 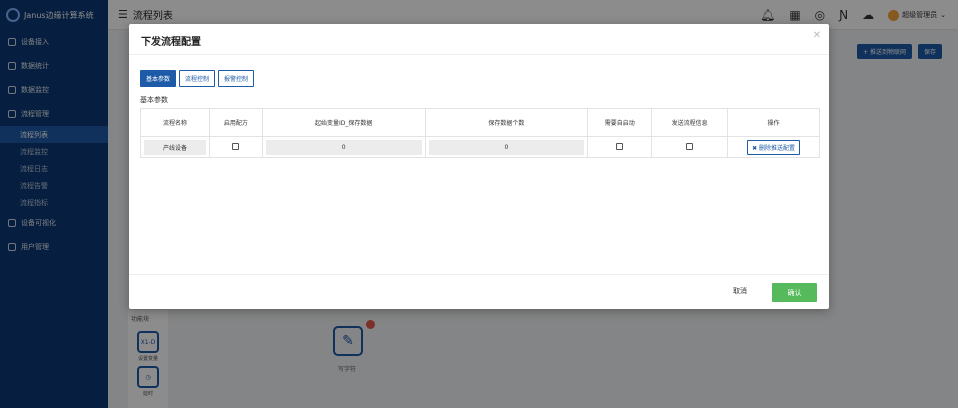 What do you see at coordinates (343, 147) in the screenshot?
I see `start-id-input: 0` at bounding box center [343, 147].